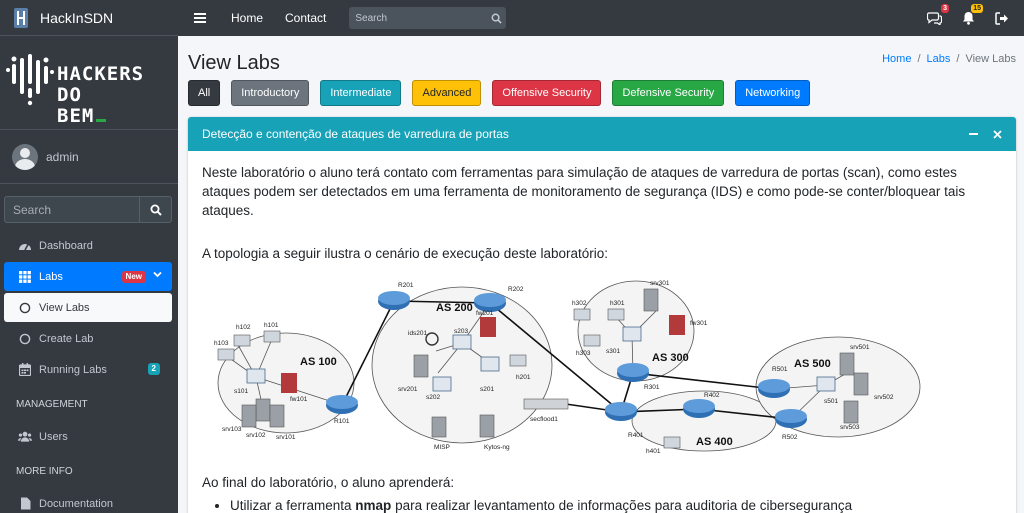 The width and height of the screenshot is (1024, 513). What do you see at coordinates (653, 451) in the screenshot?
I see `svg-text: h401` at bounding box center [653, 451].